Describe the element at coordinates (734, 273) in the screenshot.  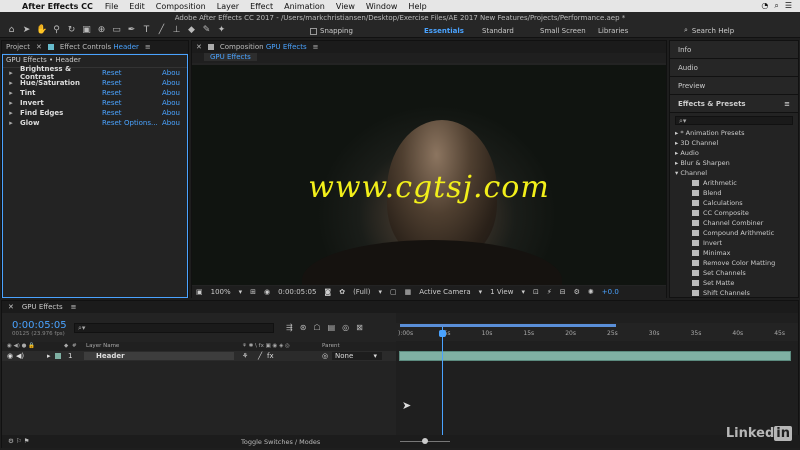
I see `effect-item: Set Channels` at that location.